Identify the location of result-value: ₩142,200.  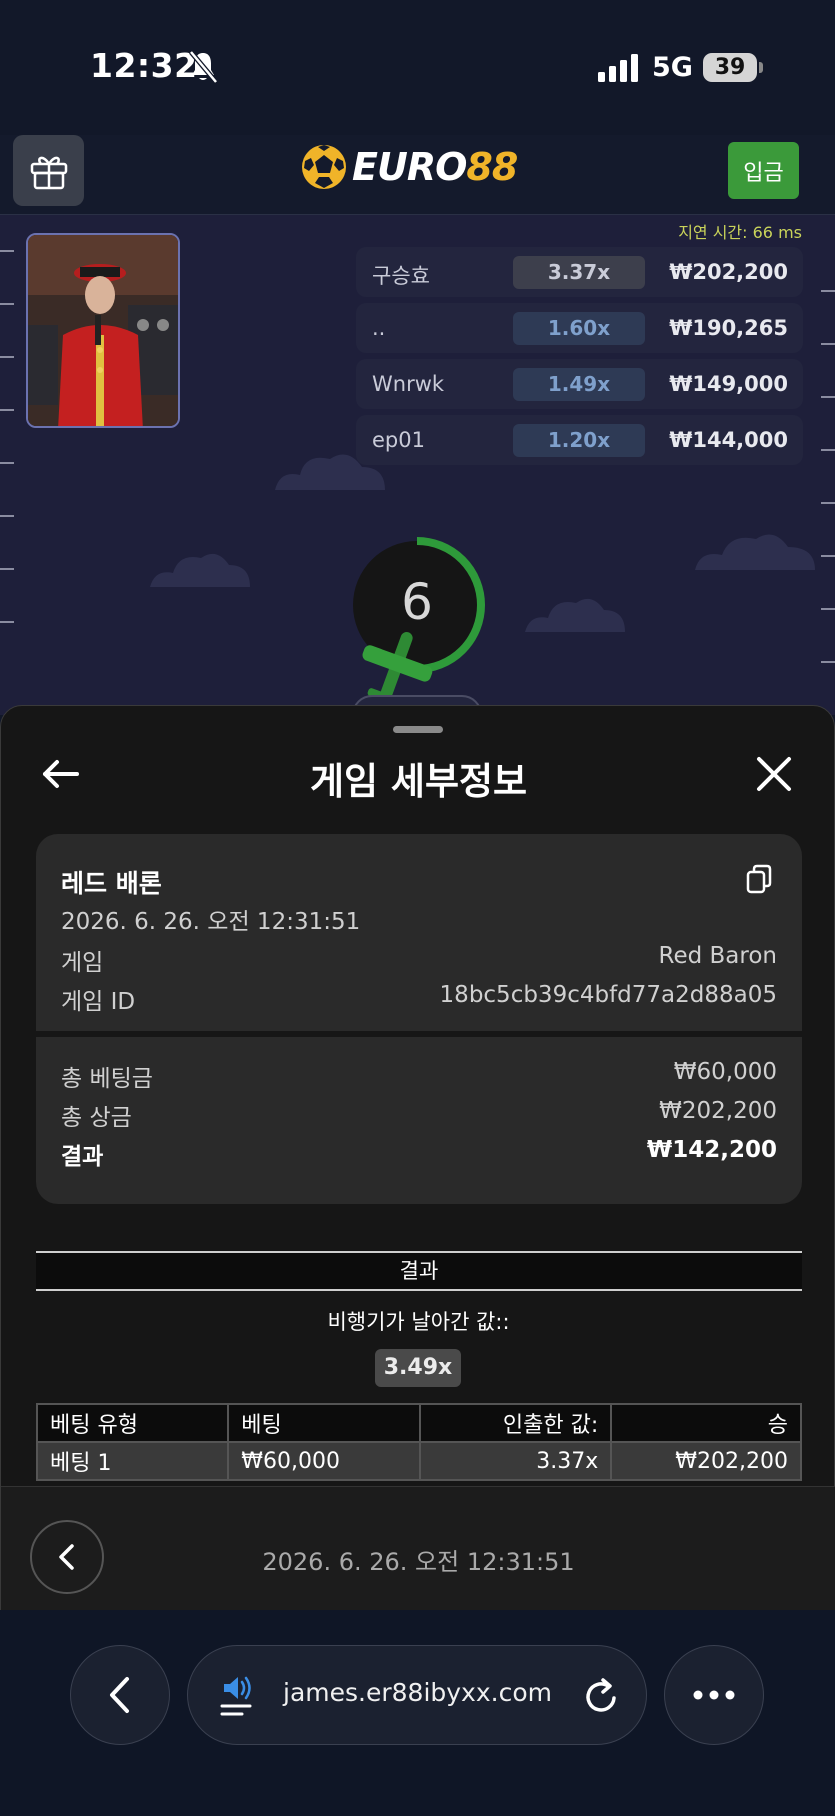
(711, 1150).